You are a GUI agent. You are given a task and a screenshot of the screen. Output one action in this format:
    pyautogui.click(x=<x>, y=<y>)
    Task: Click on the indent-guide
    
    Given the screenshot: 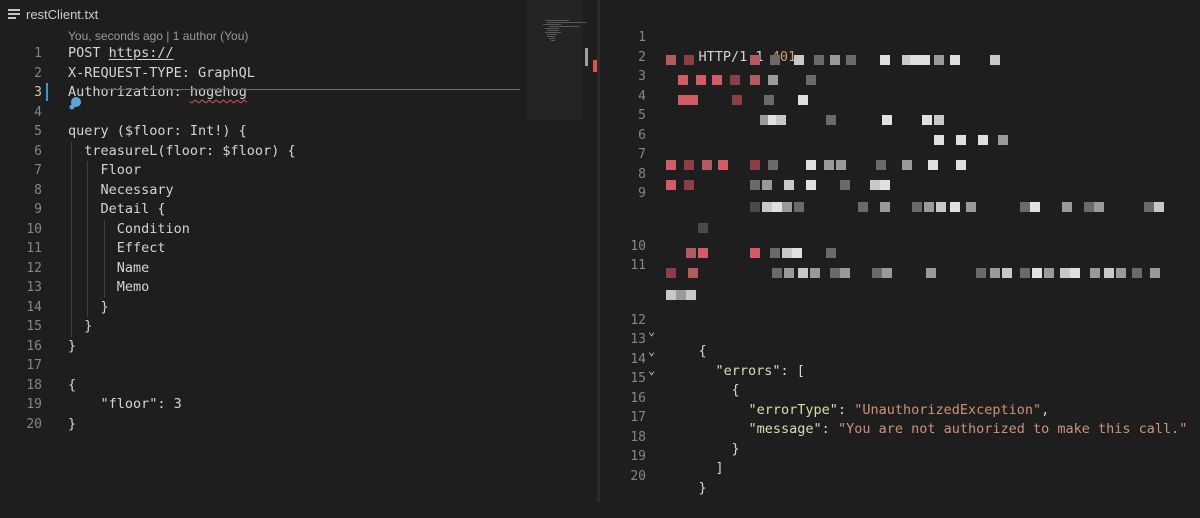 What is the action you would take?
    pyautogui.click(x=88, y=239)
    